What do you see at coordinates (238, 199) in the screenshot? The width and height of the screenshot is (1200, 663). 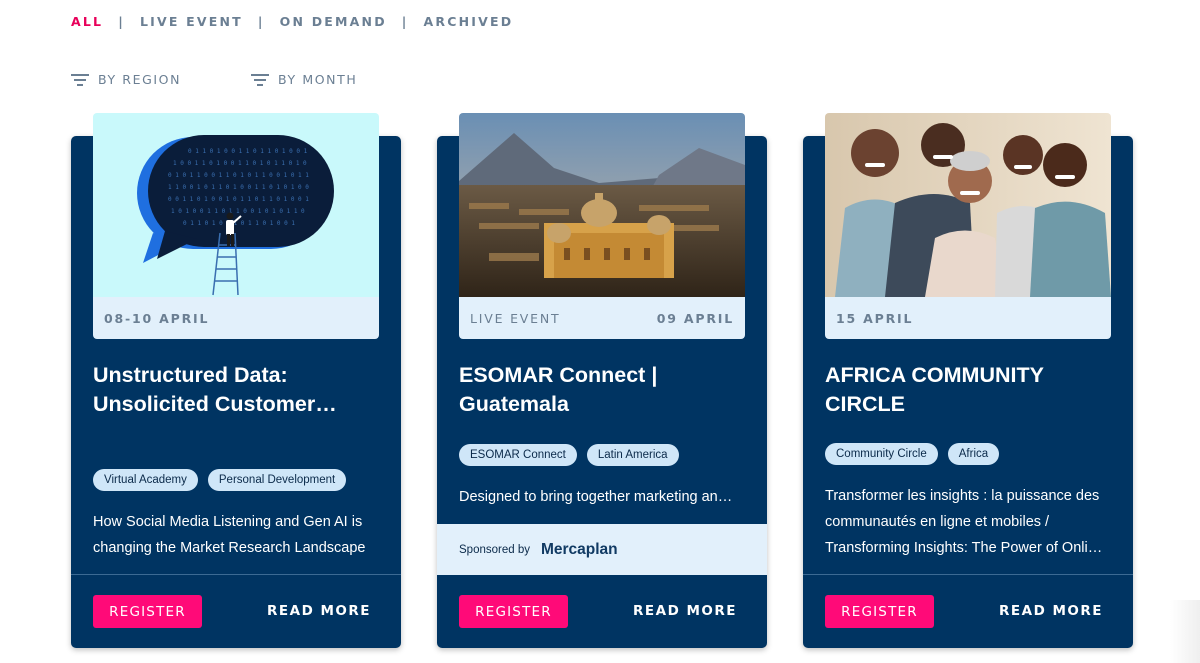 I see `svg-text:0 0 1 1 0 1 0 0 1 0 1 1 0 1 1: 0 0 1 1 0 1 0 0 1 0 1 1 0 1 1 0 1 0 0 1` at bounding box center [238, 199].